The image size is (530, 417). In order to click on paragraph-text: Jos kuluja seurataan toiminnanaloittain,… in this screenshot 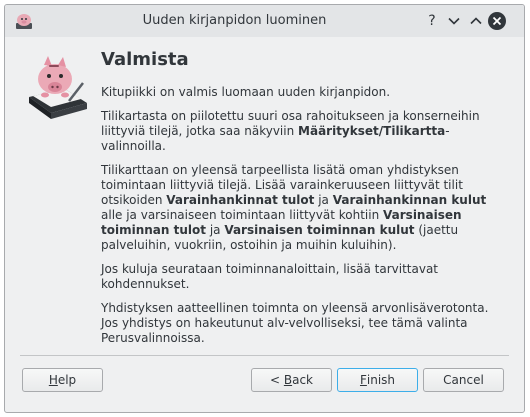, I will do `click(269, 276)`.